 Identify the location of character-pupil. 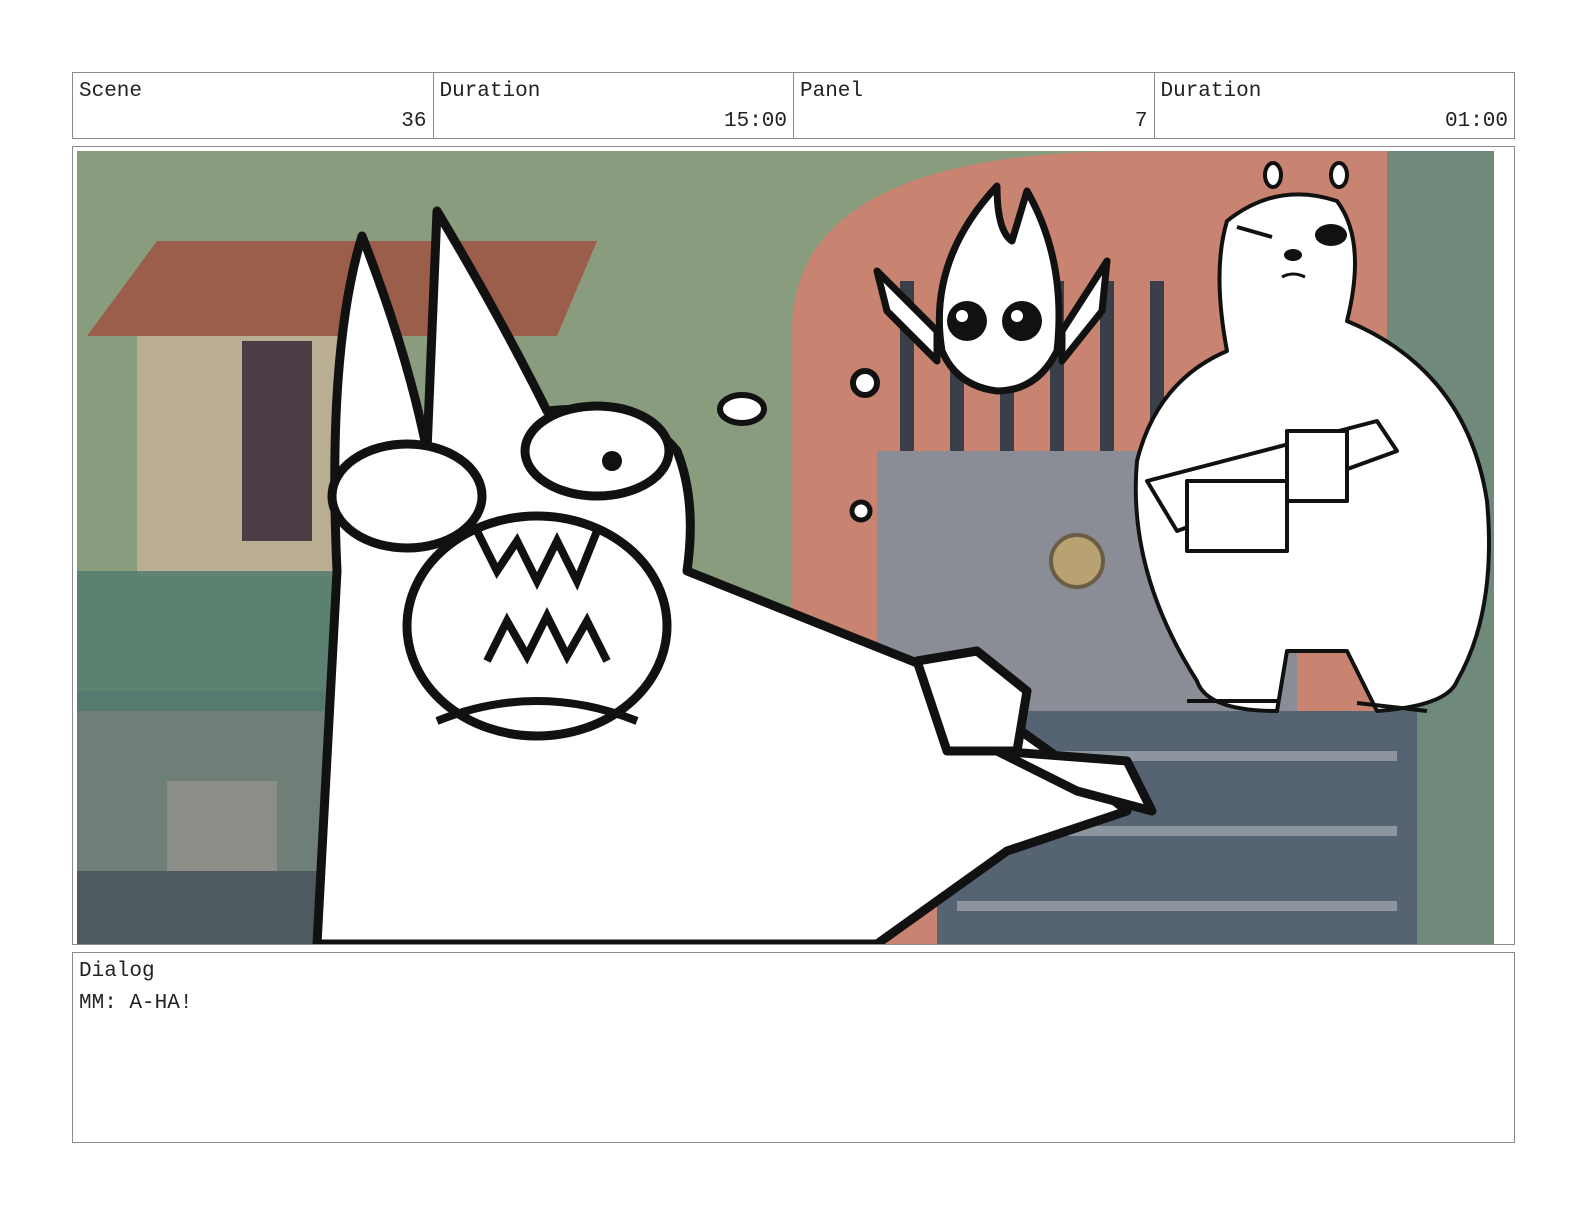
(612, 461).